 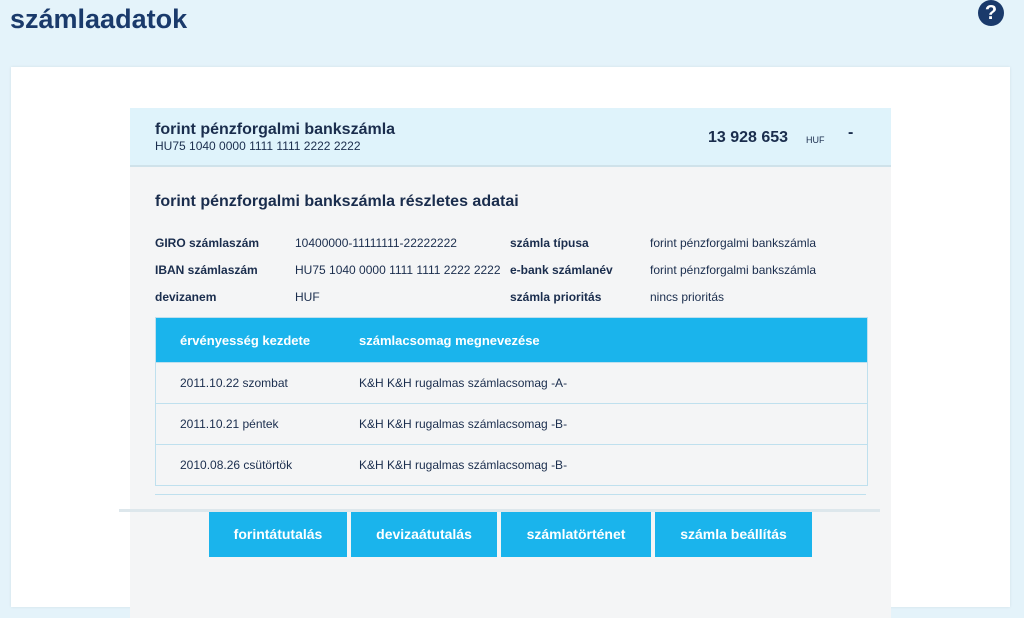 I want to click on detail-value: 10400000-11111111-22222222, so click(x=376, y=243).